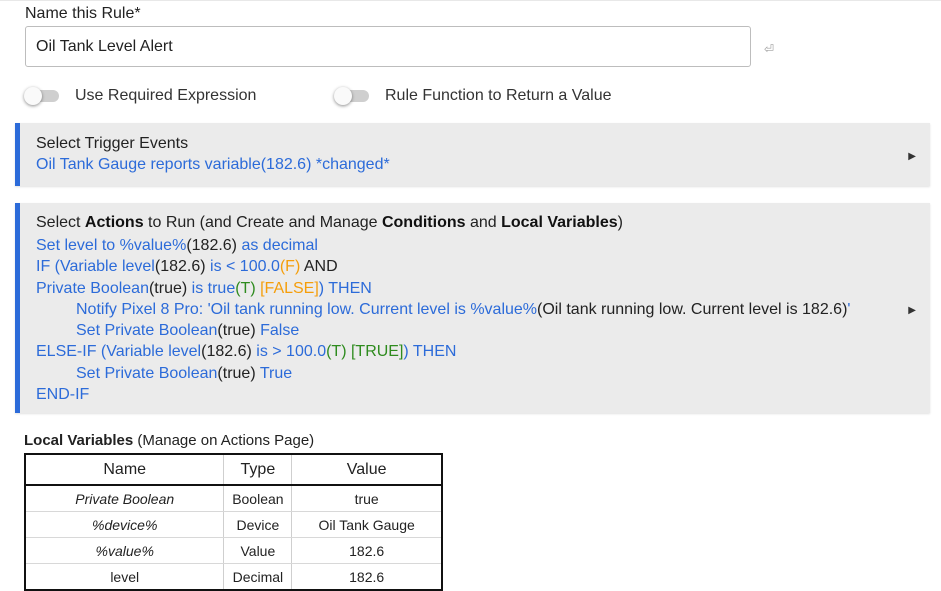 The image size is (941, 591). I want to click on return-value-label: Rule Function to Return a Value, so click(498, 95).